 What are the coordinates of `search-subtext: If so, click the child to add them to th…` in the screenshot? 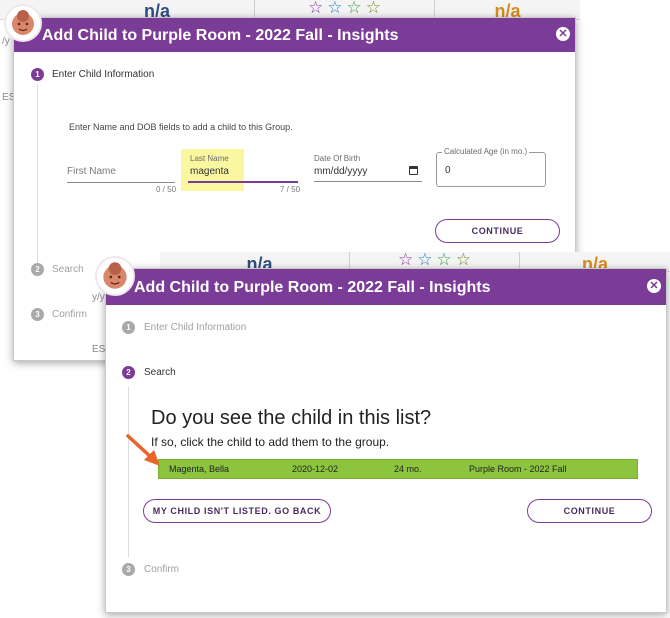 It's located at (270, 442).